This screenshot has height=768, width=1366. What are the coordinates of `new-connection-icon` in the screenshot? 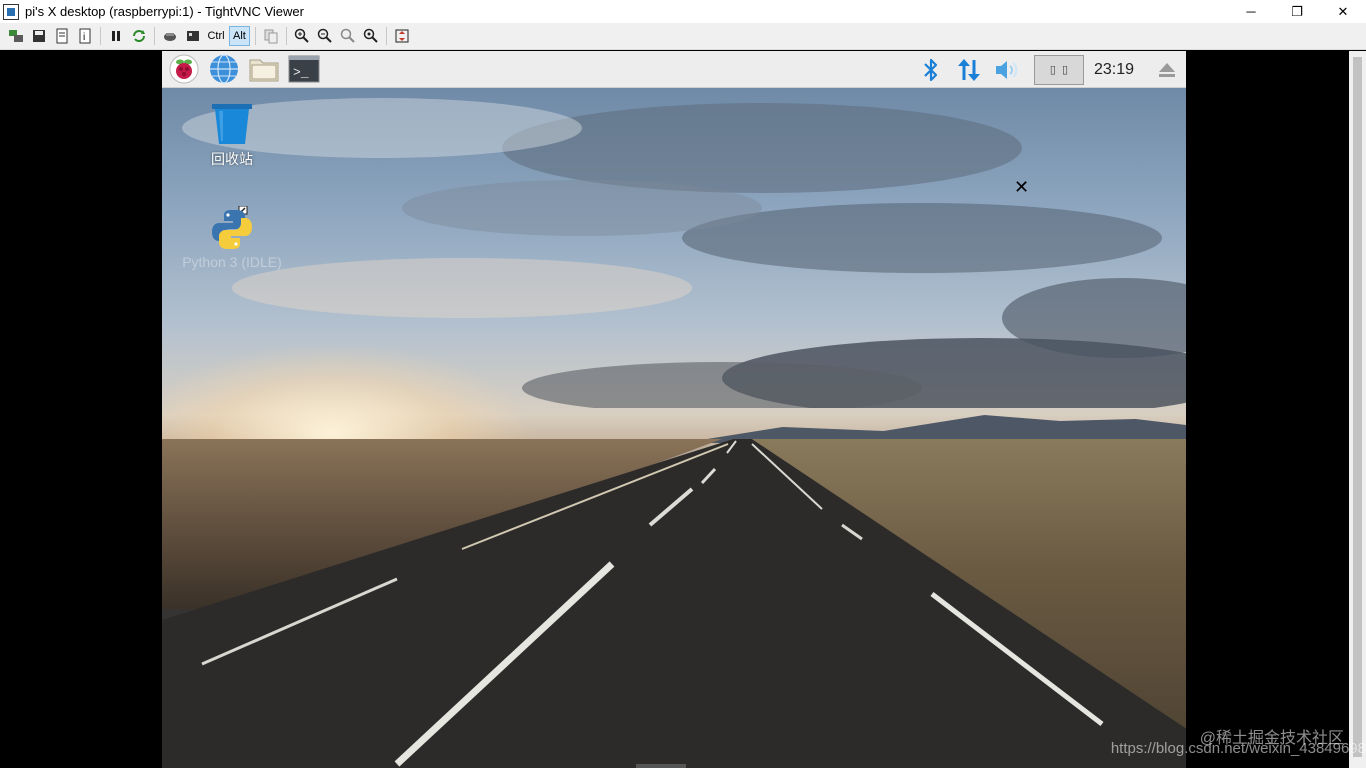 It's located at (16, 36).